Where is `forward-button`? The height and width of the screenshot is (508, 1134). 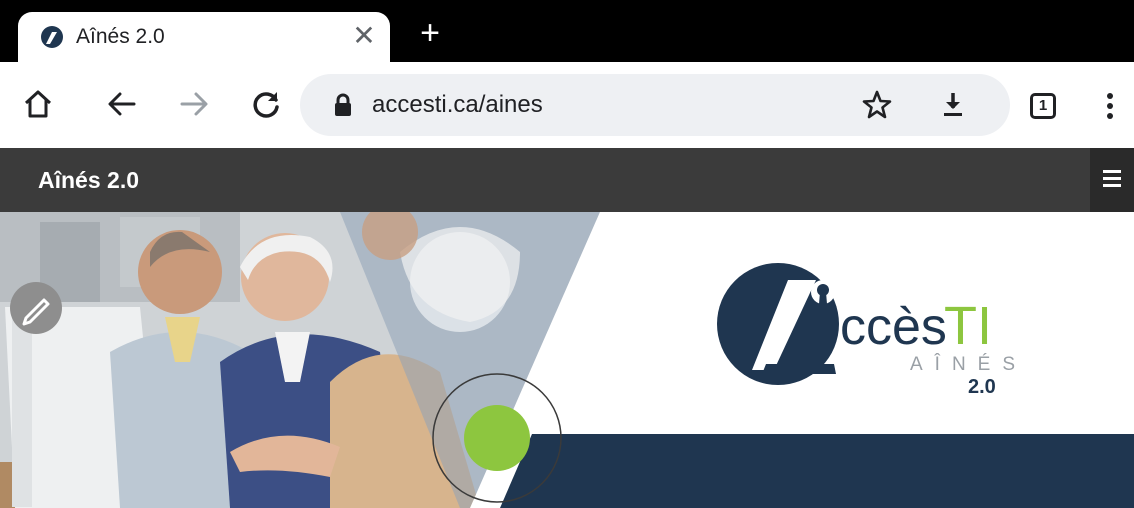 forward-button is located at coordinates (194, 104).